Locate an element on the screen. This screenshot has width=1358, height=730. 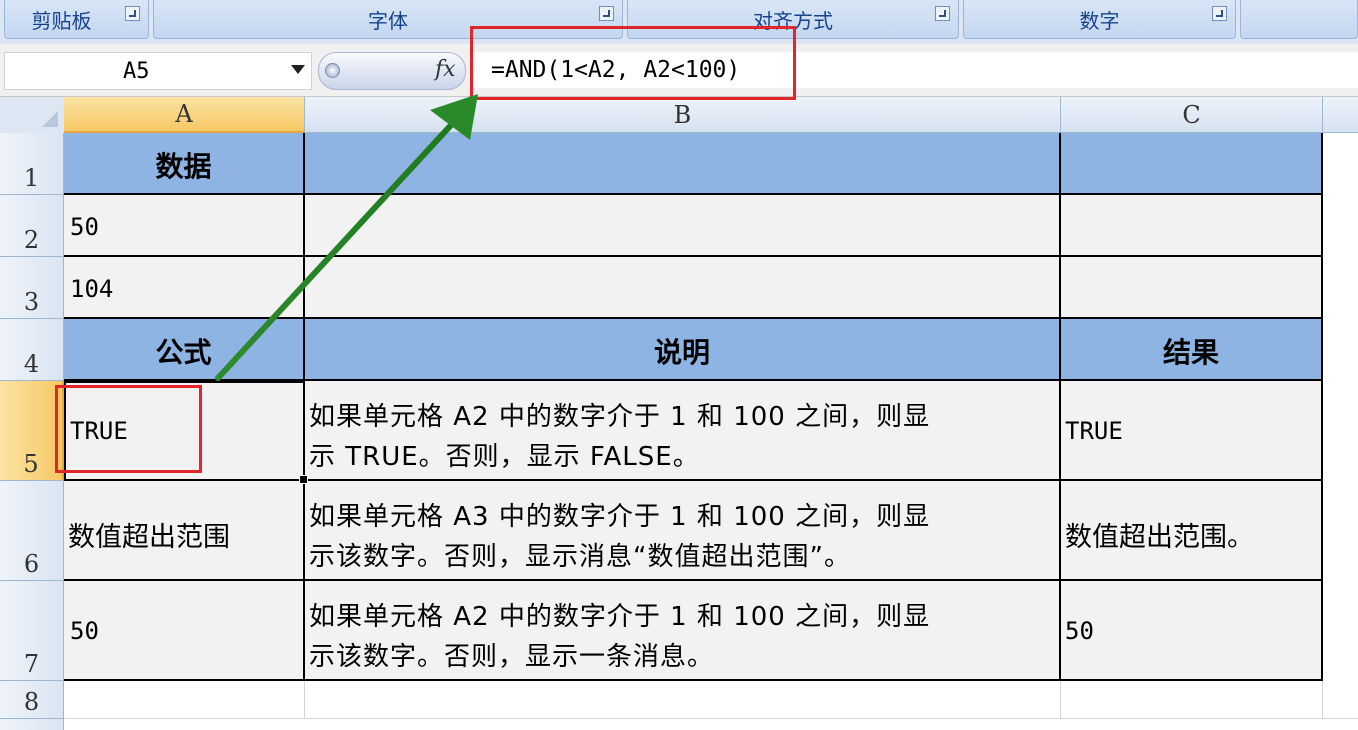
arrow-head-icon is located at coordinates (454, 117).